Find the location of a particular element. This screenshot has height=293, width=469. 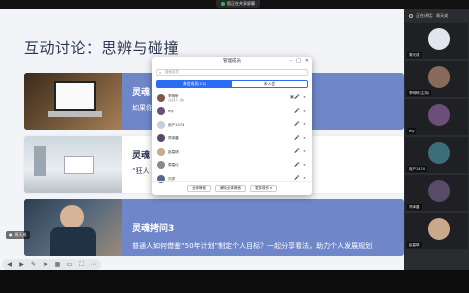

member-tabs: 参会成员(13) 未入会 is located at coordinates (232, 84).